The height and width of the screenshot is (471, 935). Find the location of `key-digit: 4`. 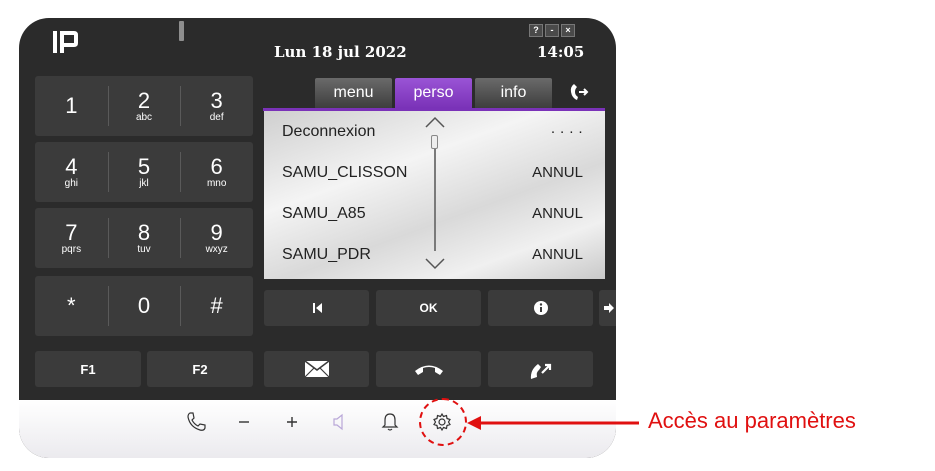

key-digit: 4 is located at coordinates (71, 166).